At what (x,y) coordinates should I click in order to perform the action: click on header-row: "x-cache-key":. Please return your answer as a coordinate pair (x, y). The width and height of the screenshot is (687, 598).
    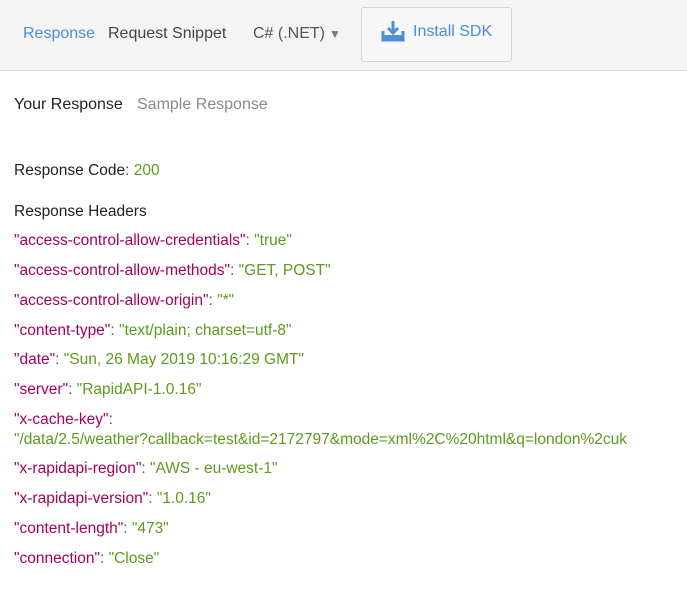
    Looking at the image, I should click on (63, 419).